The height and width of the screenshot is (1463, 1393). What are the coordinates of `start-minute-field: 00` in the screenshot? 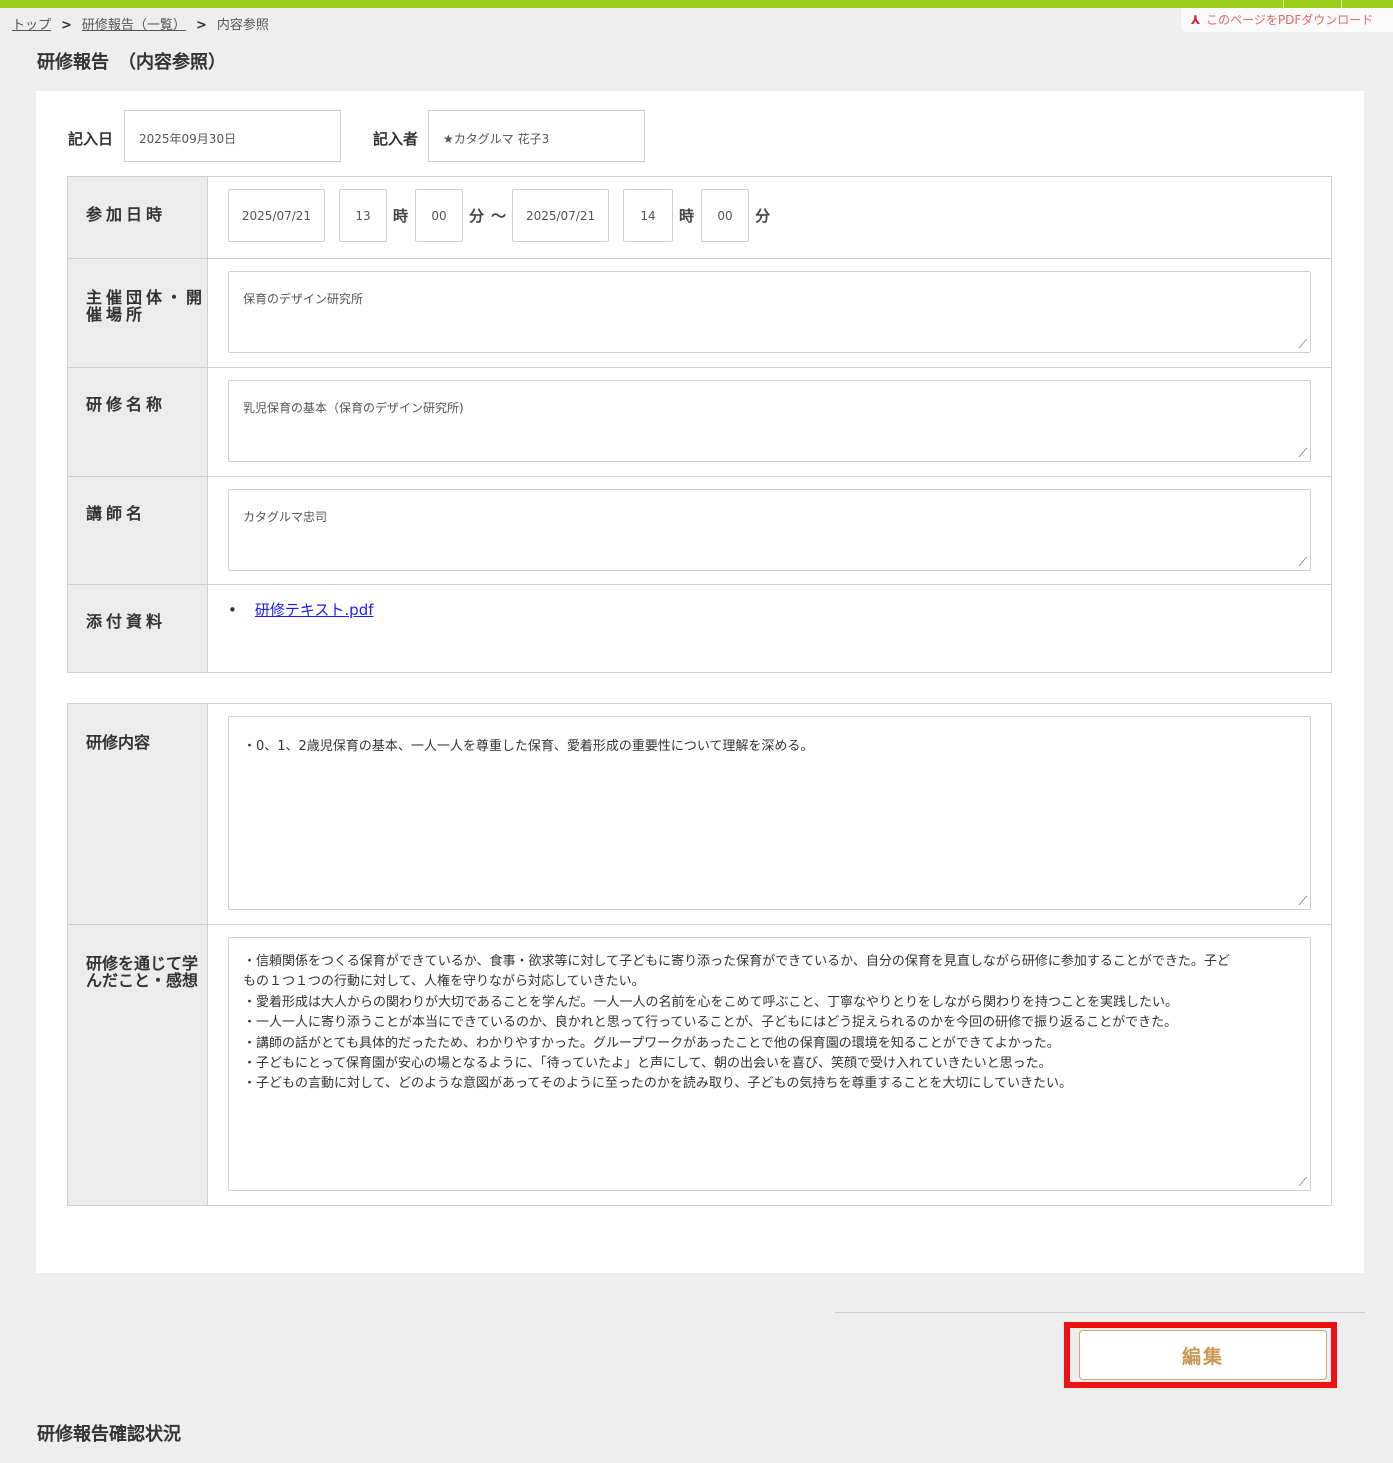 It's located at (439, 215).